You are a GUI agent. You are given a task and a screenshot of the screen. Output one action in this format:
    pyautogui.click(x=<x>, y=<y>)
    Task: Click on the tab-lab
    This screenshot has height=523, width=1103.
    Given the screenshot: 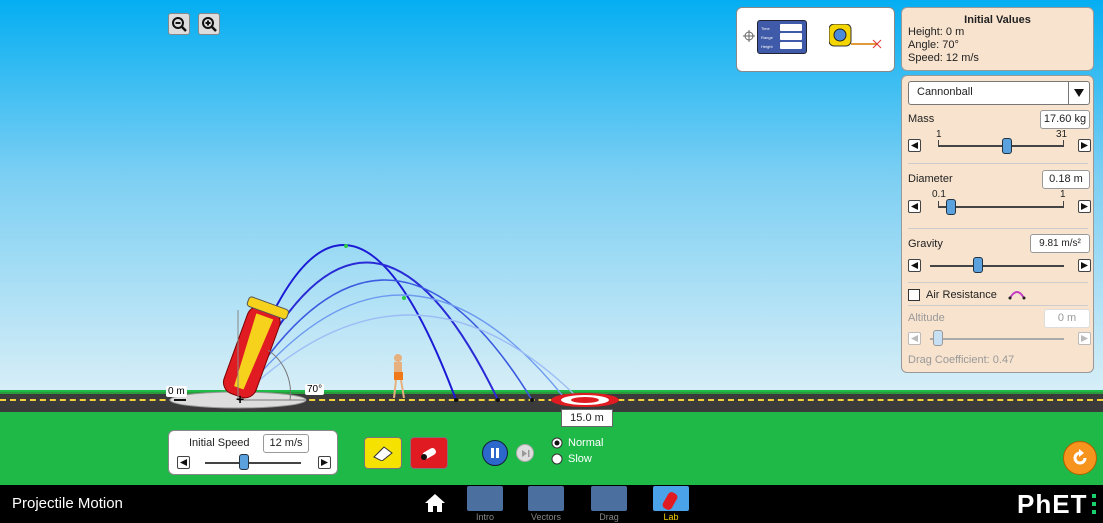 What is the action you would take?
    pyautogui.click(x=671, y=498)
    